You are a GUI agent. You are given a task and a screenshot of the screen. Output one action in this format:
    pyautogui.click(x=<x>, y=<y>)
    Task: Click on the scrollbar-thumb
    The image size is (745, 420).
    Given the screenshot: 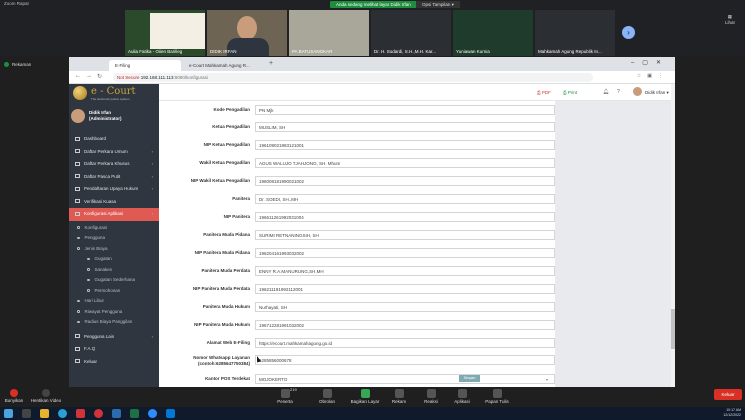 What is the action you would take?
    pyautogui.click(x=673, y=329)
    